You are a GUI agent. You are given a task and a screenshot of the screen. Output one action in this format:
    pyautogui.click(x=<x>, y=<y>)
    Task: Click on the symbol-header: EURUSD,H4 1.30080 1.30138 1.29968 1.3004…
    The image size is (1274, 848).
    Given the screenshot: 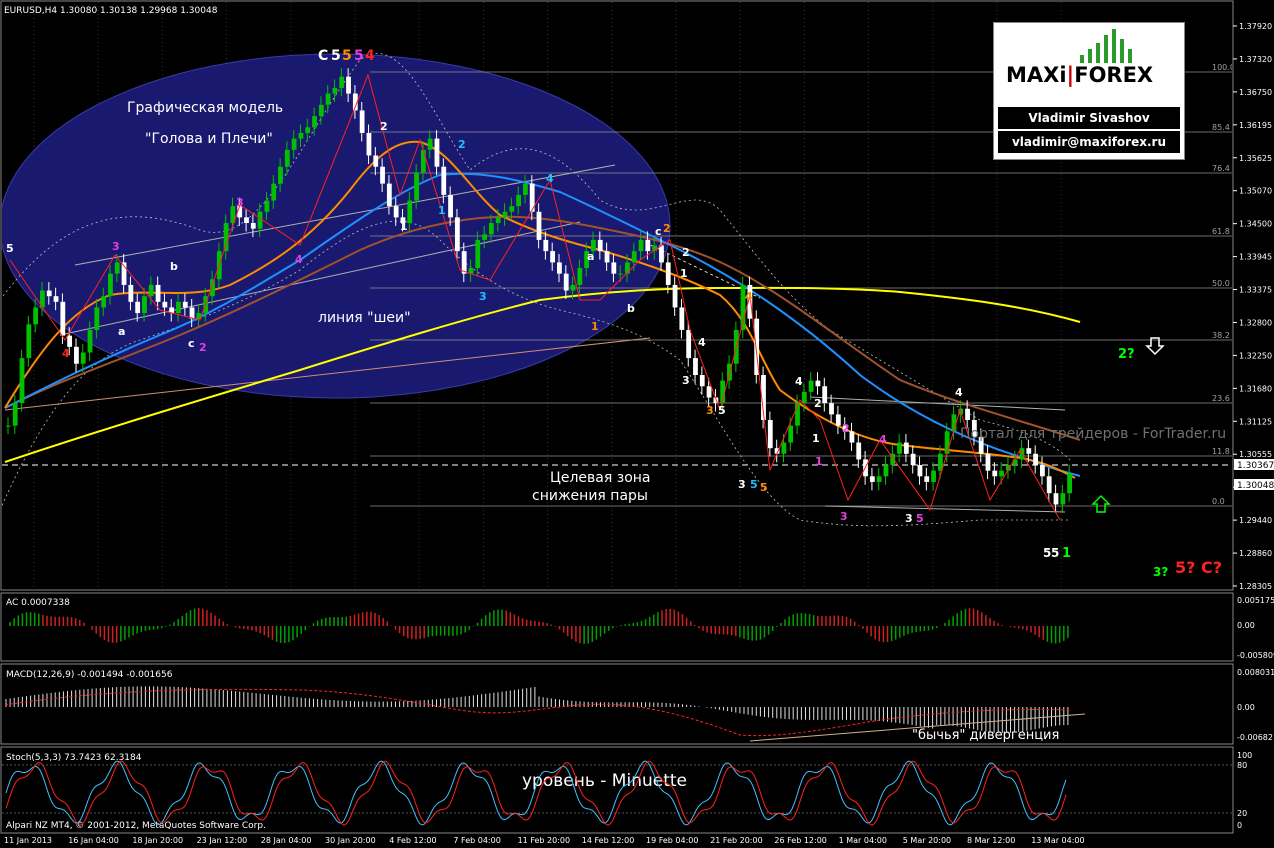 What is the action you would take?
    pyautogui.click(x=111, y=11)
    